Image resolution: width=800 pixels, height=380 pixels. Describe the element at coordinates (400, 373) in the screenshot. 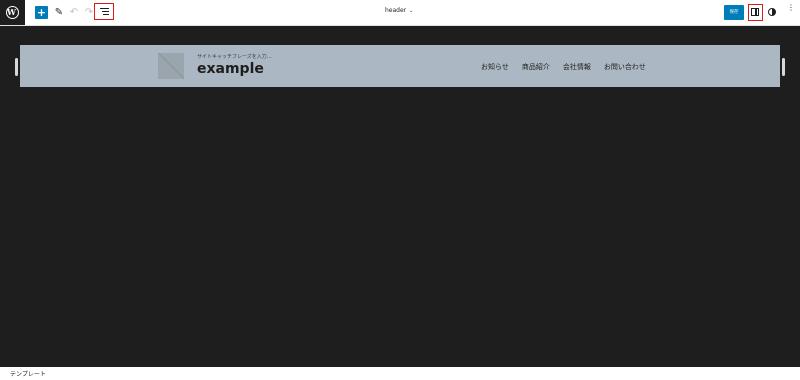

I see `editor-footer: テンプレート` at that location.